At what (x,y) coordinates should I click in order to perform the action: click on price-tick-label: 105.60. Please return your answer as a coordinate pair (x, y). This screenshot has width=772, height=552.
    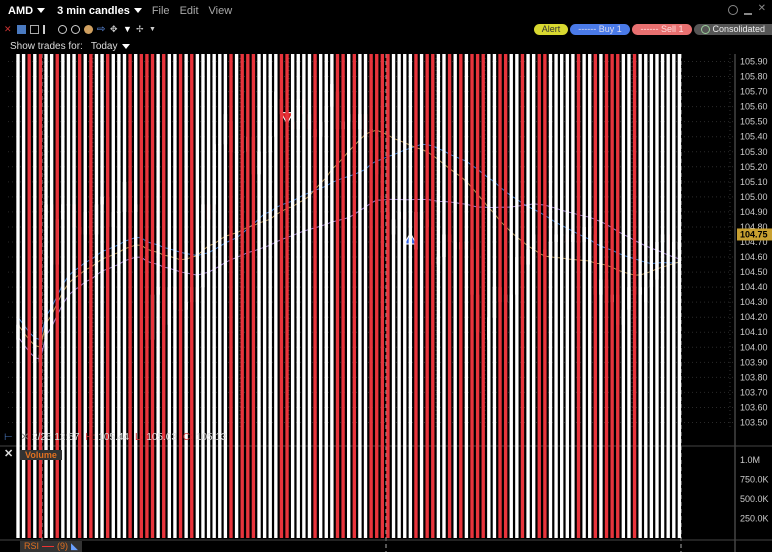
    Looking at the image, I should click on (754, 107).